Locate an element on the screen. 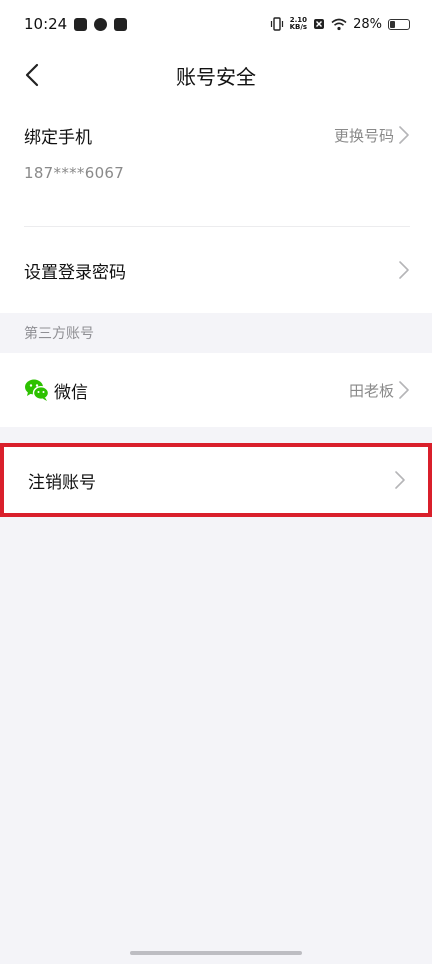  status-bar-right: 2.10 KB/s 28% is located at coordinates (340, 24).